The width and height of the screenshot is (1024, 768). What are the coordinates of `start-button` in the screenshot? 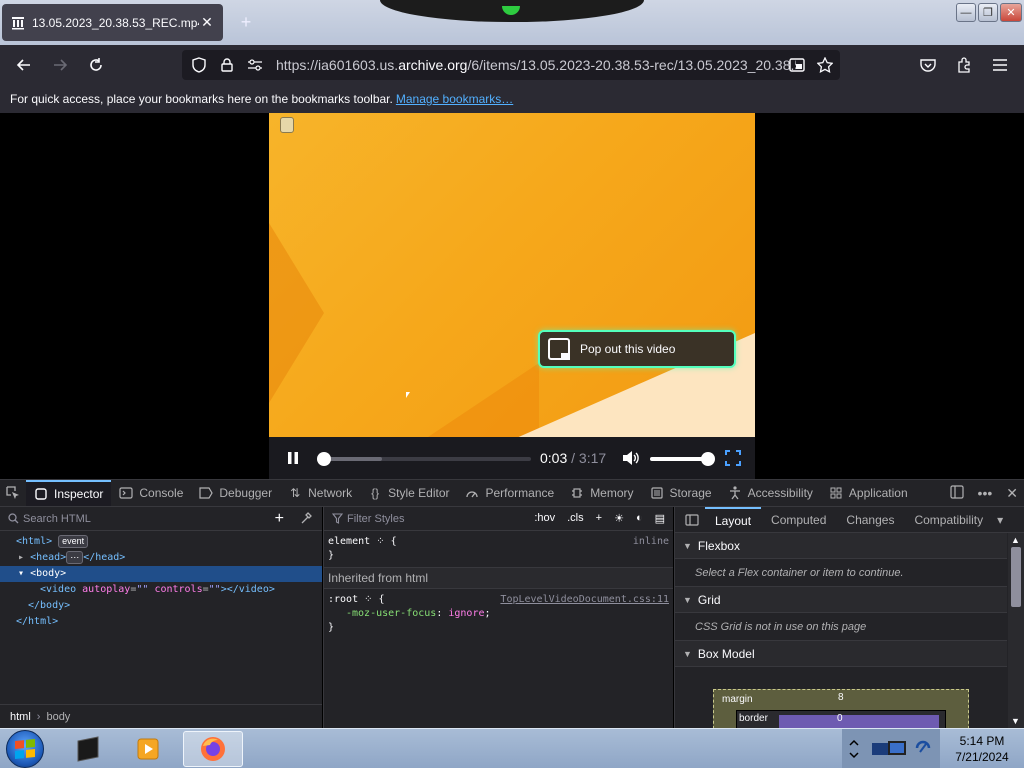 It's located at (25, 749).